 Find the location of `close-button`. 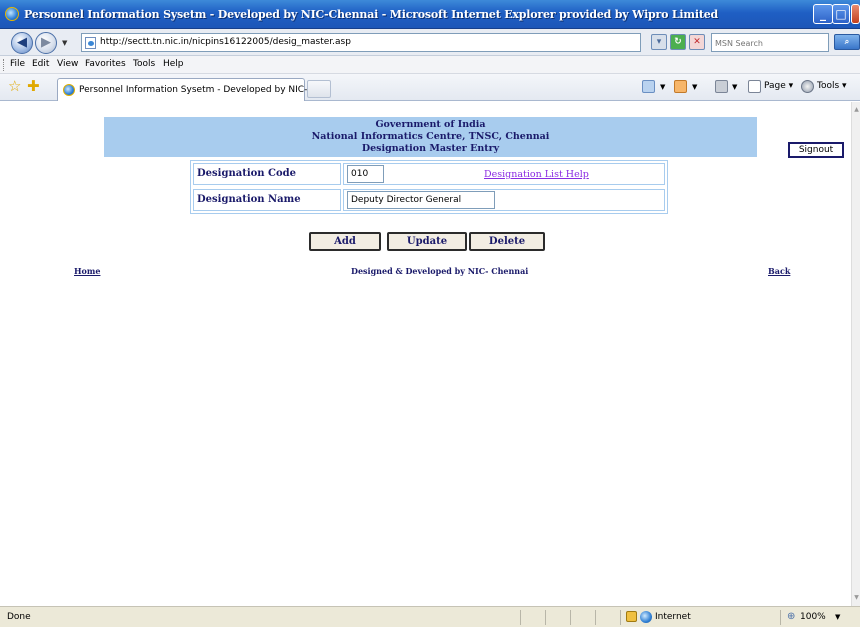

close-button is located at coordinates (855, 14).